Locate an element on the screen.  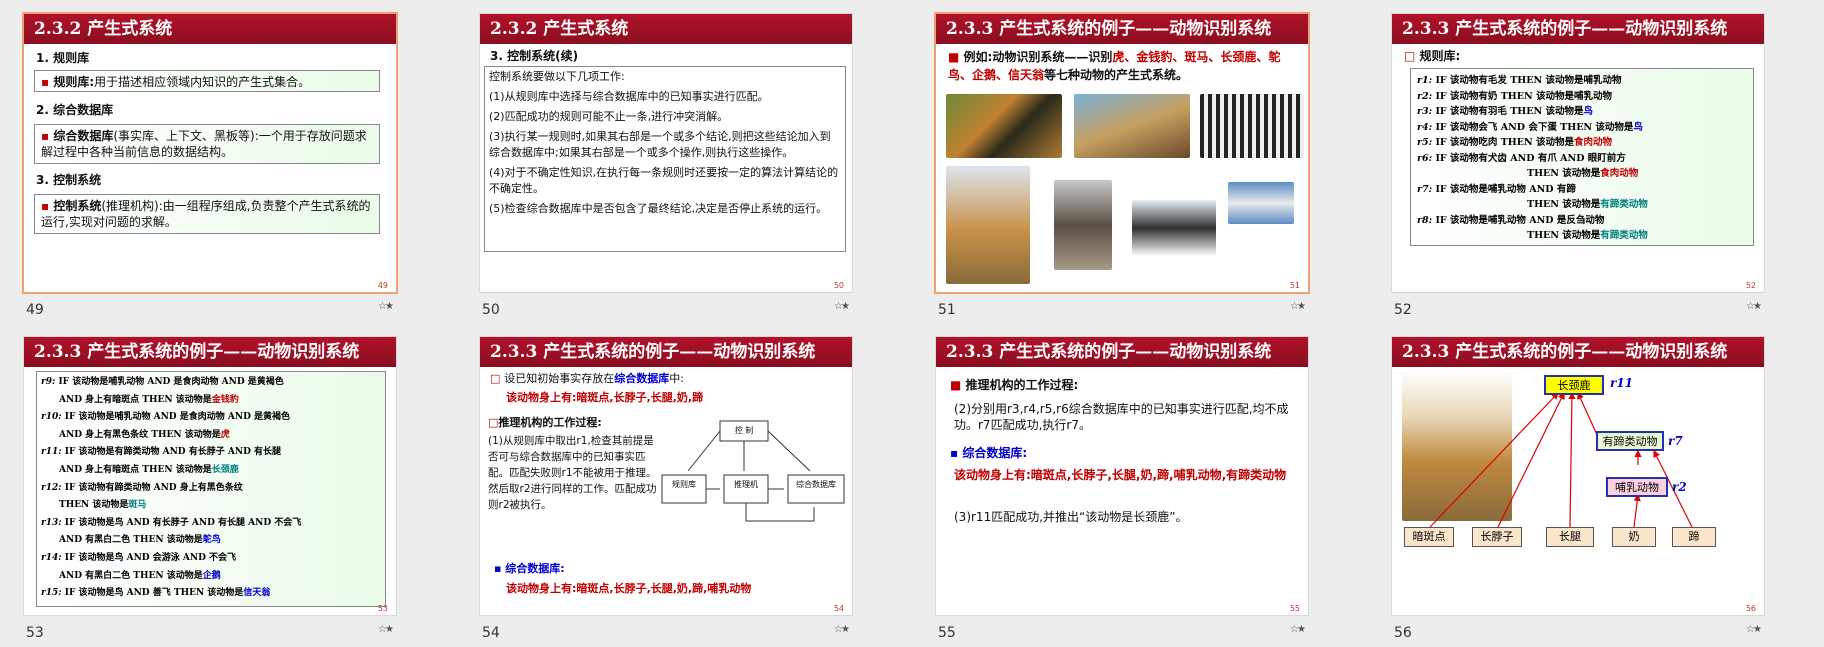
rule-line: AND 身上有暗斑点 THEN 该动物是金钱豹 is located at coordinates (149, 399).